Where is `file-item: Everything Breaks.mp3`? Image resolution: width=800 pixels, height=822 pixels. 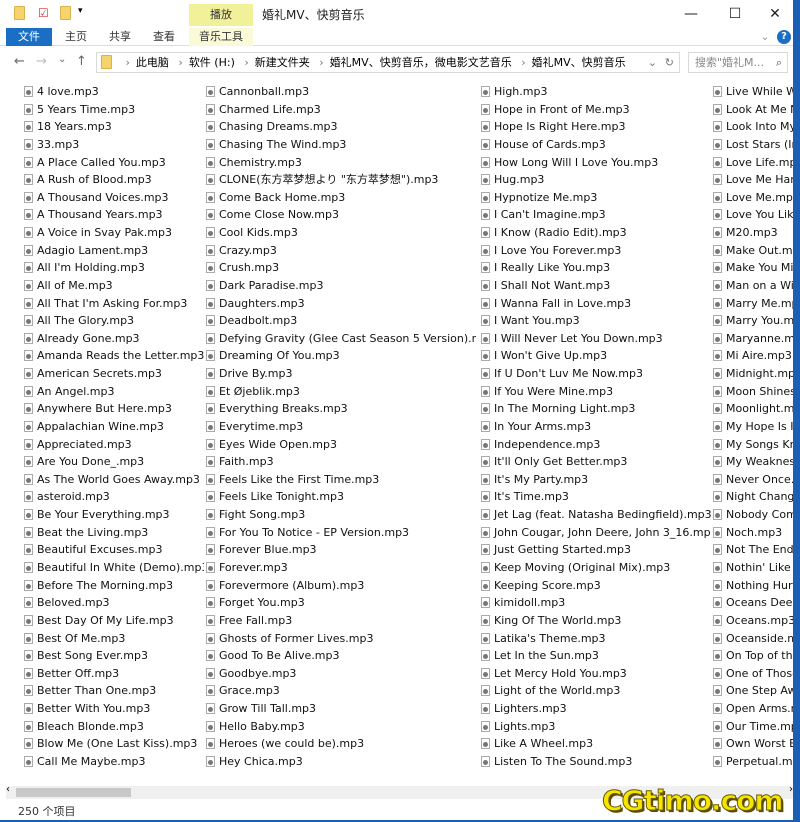
file-item: Everything Breaks.mp3 is located at coordinates (341, 408).